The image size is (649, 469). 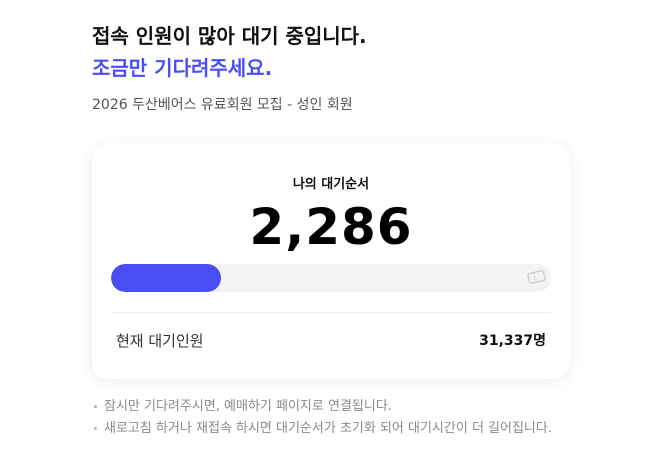 I want to click on queue-progress-bar, so click(x=331, y=278).